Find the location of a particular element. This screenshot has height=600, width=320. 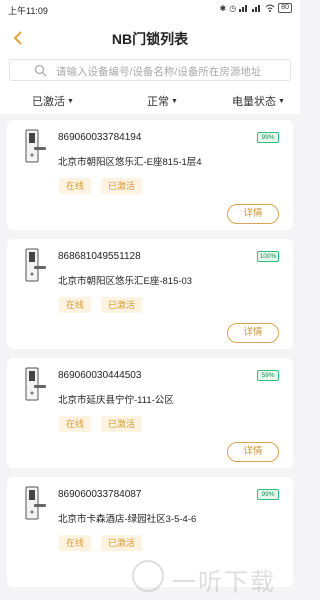

filter-bar: 已激活 ▼ 正常 ▼ 电量状态 ▼ is located at coordinates (150, 100).